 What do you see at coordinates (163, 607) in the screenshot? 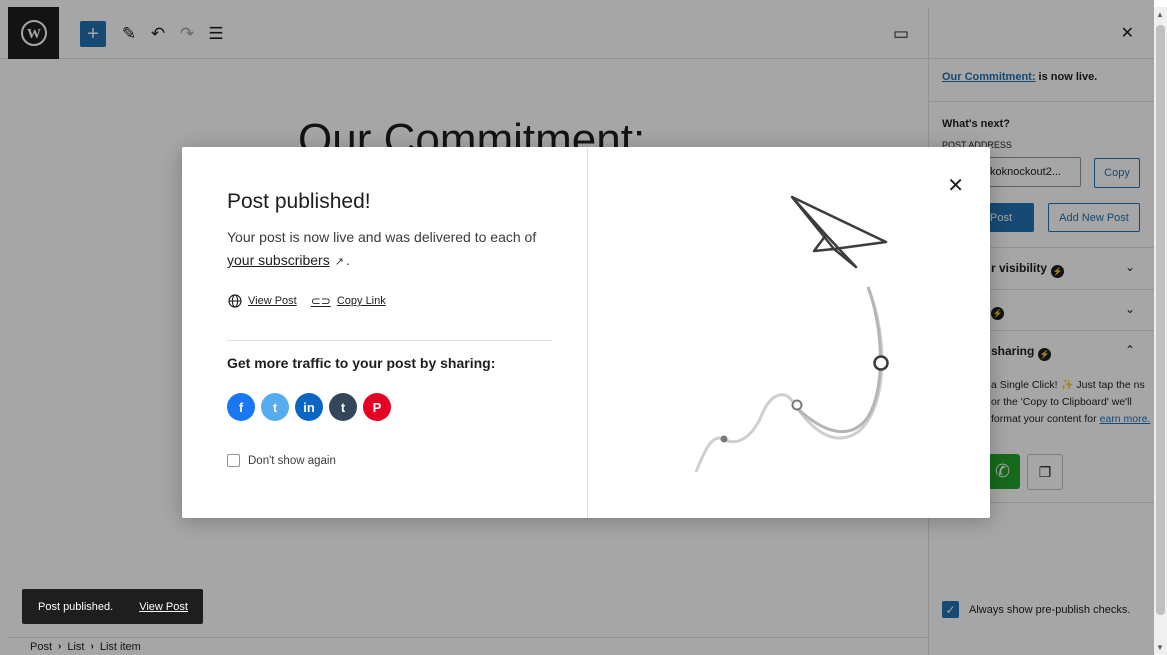
I see `snackbar-view-post-link: View Post` at bounding box center [163, 607].